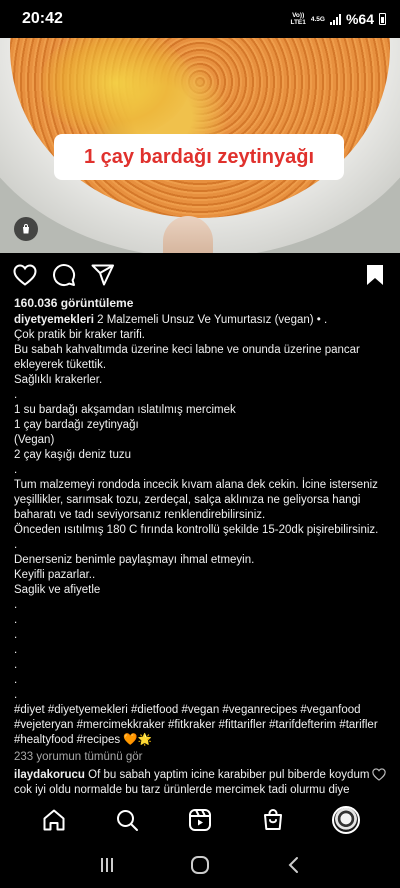  I want to click on status-indicators: Vo)) LTE1 4.5G %64, so click(338, 19).